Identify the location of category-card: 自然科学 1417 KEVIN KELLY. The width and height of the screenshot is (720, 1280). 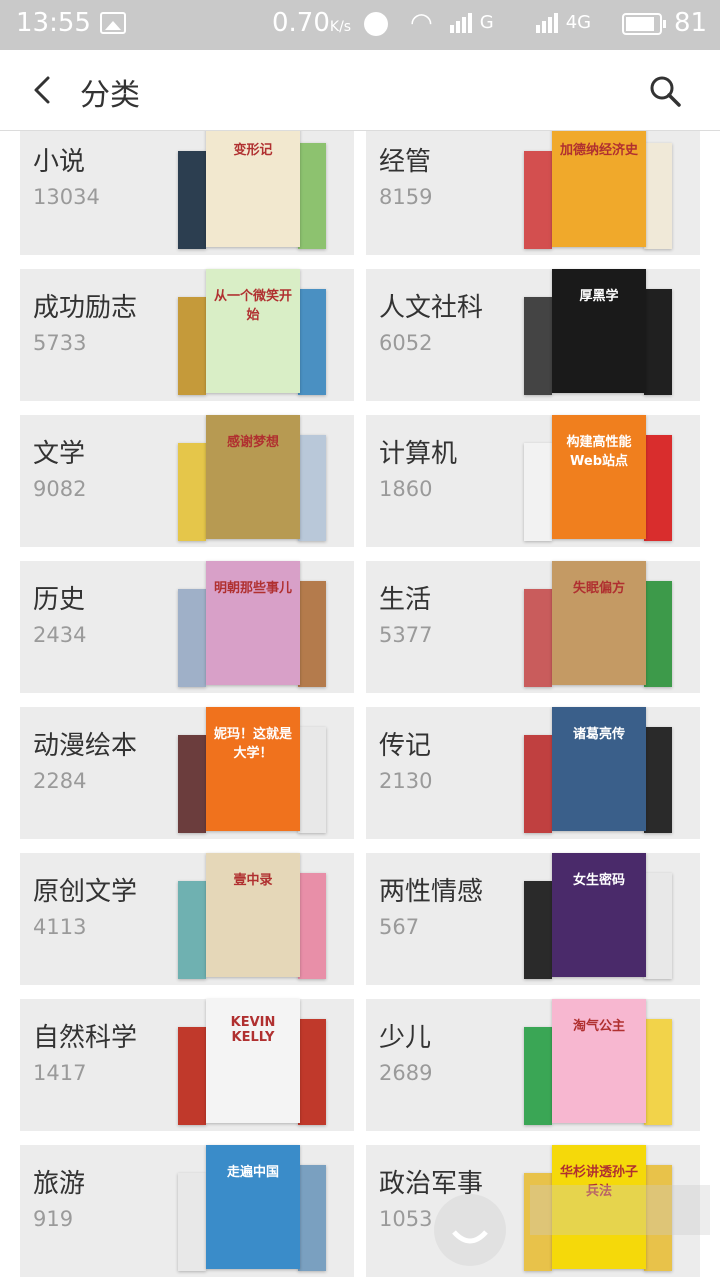
(187, 1065).